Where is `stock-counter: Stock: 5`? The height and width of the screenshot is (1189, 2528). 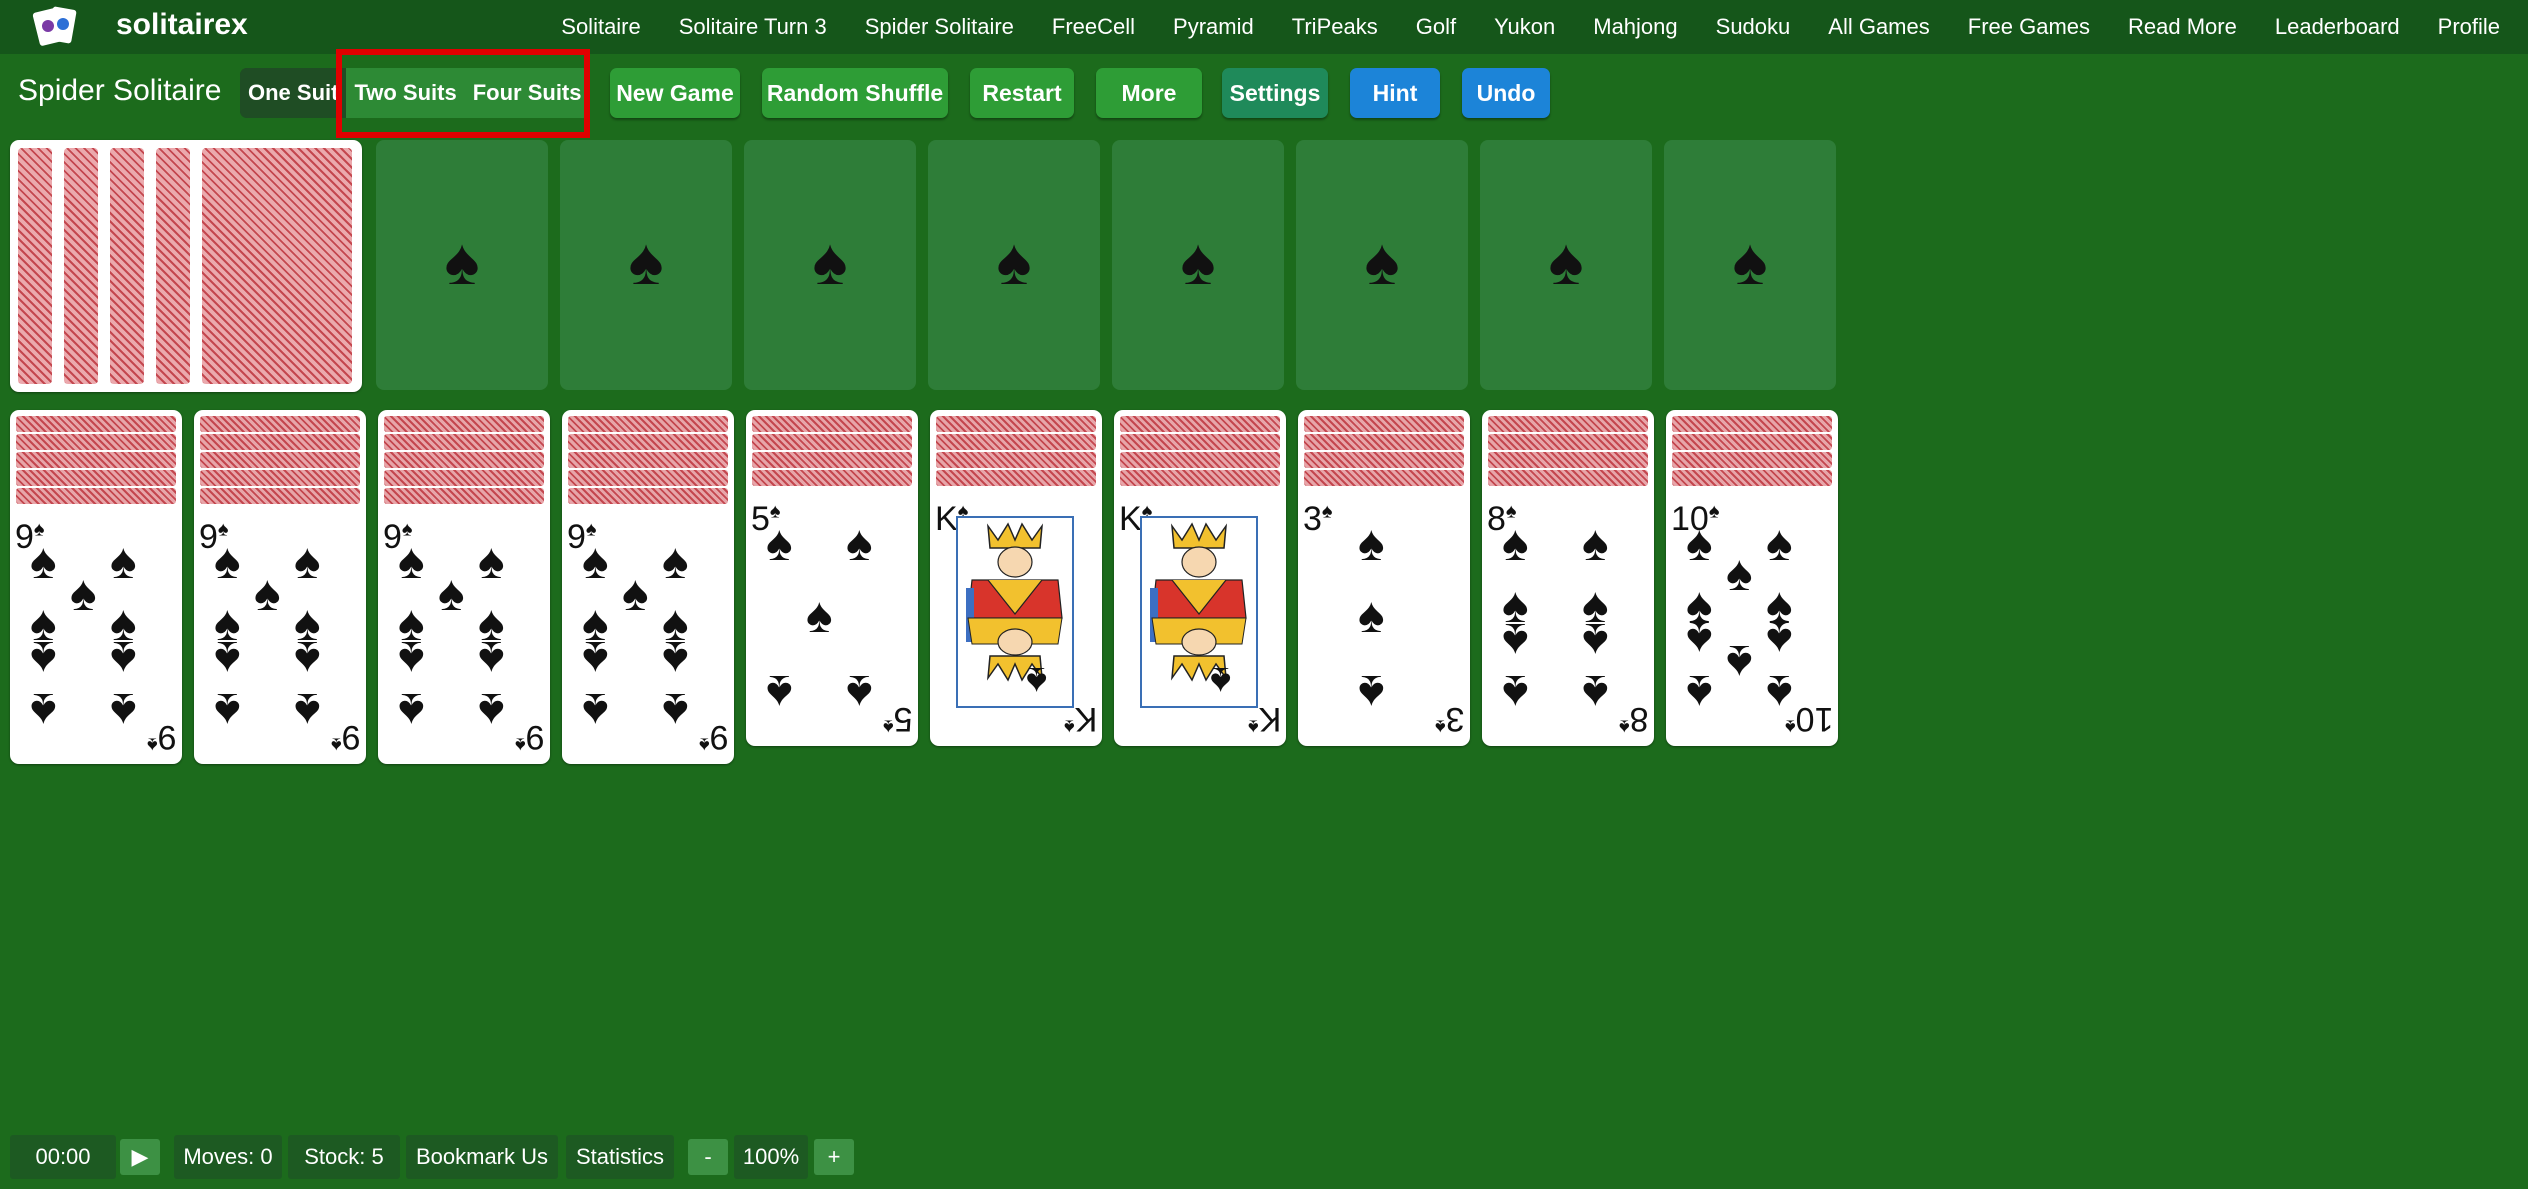
stock-counter: Stock: 5 is located at coordinates (344, 1157).